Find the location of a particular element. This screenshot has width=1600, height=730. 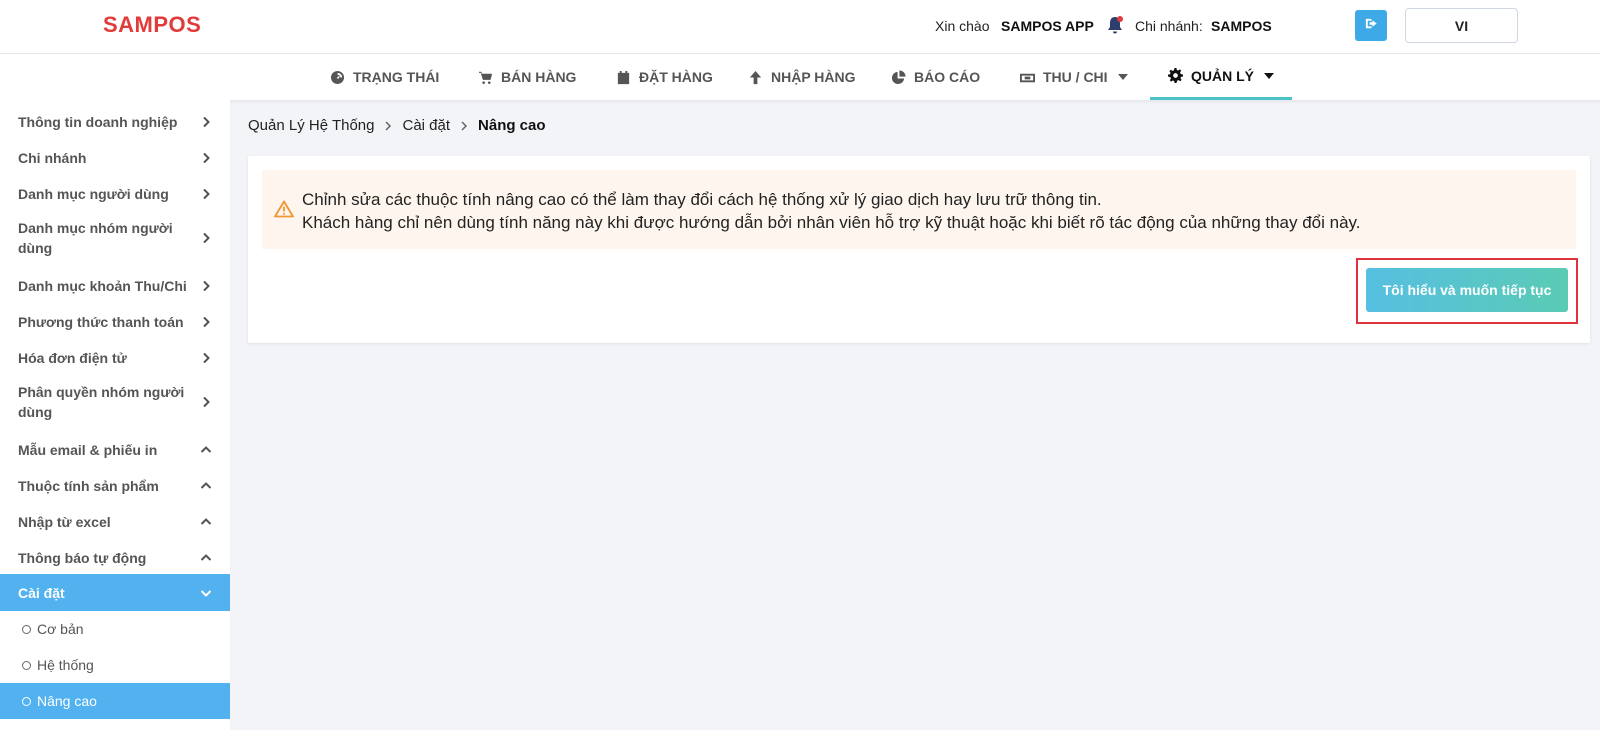

nav-item-thu-chi: THU / CHI is located at coordinates (1074, 77).